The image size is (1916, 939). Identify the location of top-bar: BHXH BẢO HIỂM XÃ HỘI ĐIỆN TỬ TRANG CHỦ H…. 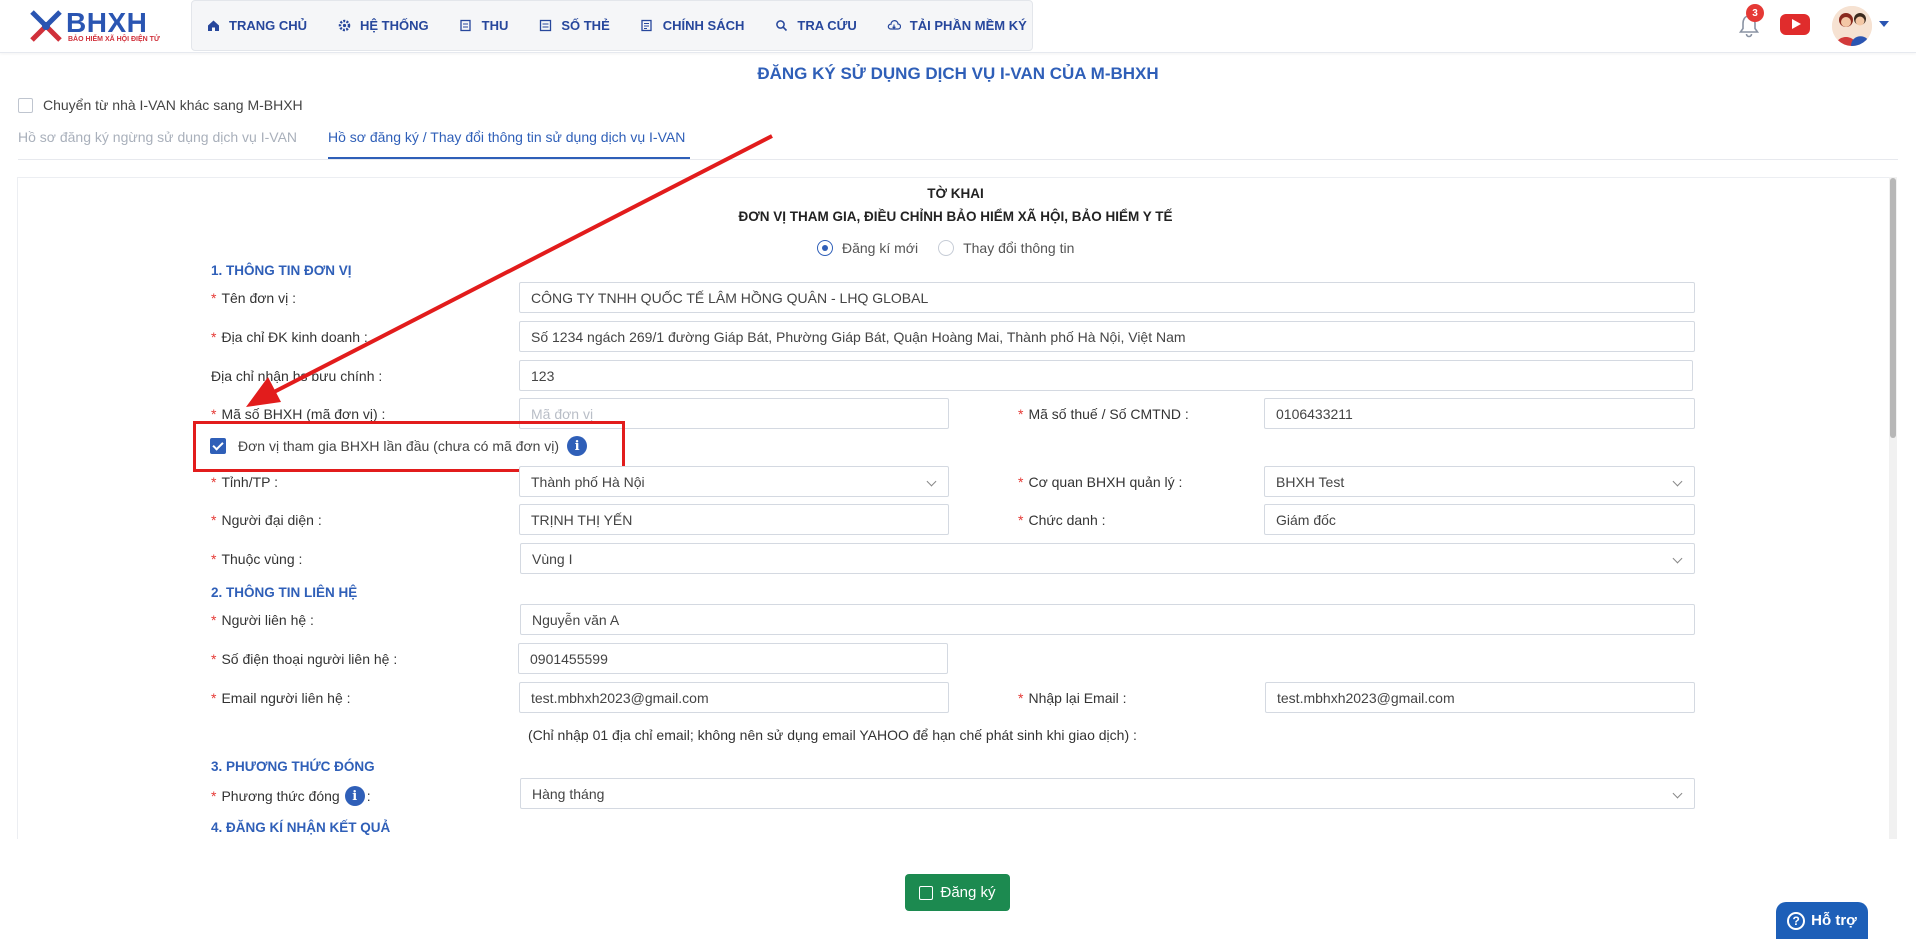
(958, 26).